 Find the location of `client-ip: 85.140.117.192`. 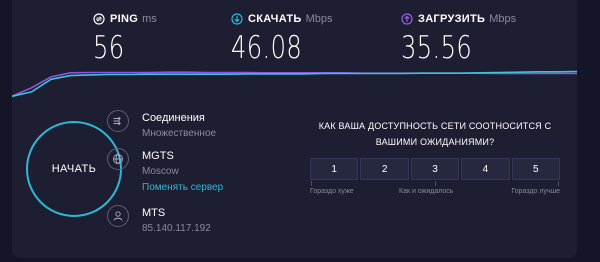

client-ip: 85.140.117.192 is located at coordinates (176, 228).